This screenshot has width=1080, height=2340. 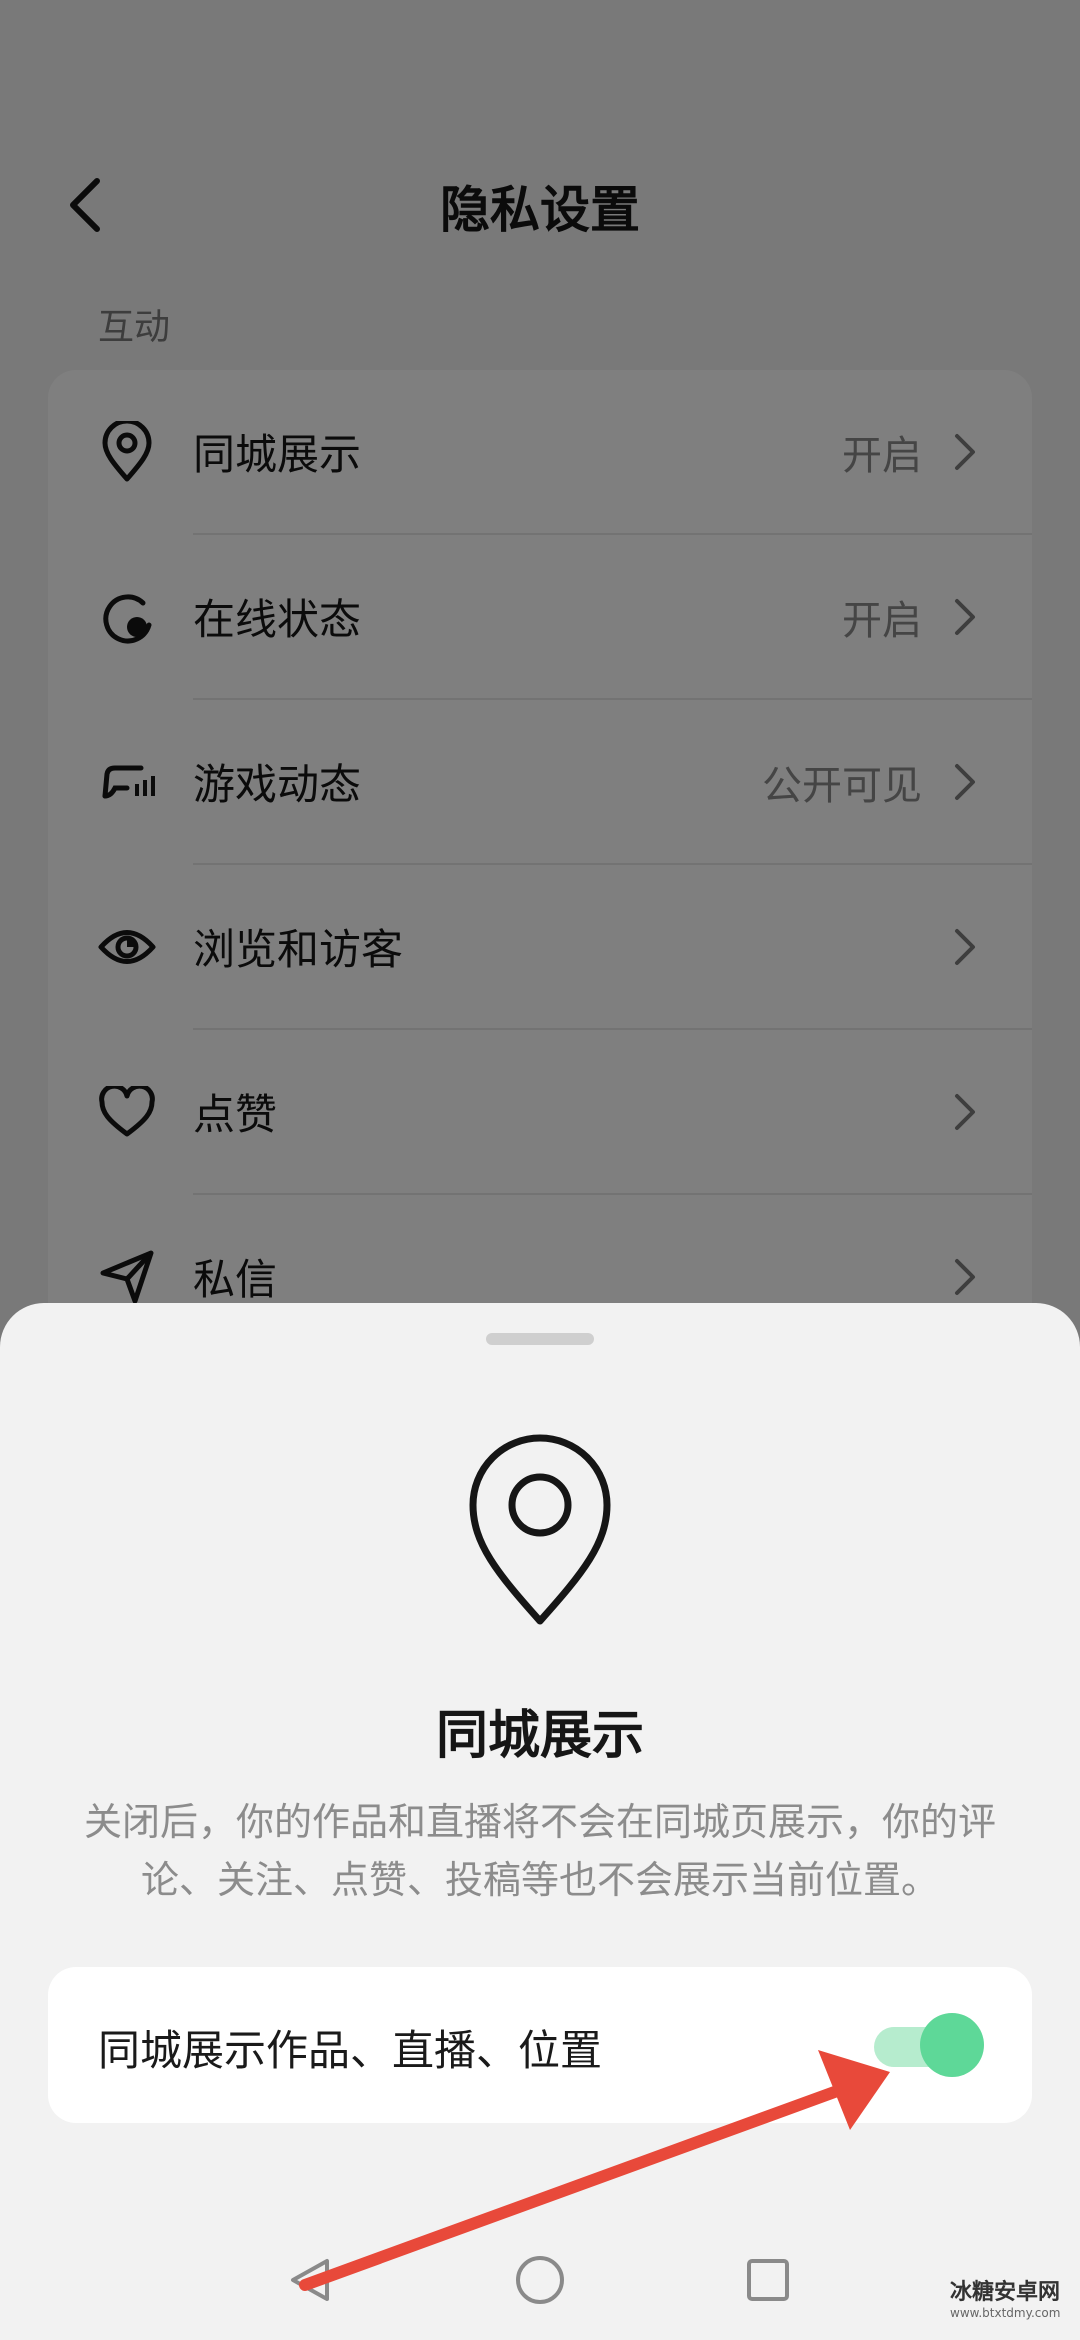 I want to click on location-pin-icon, so click(x=540, y=1529).